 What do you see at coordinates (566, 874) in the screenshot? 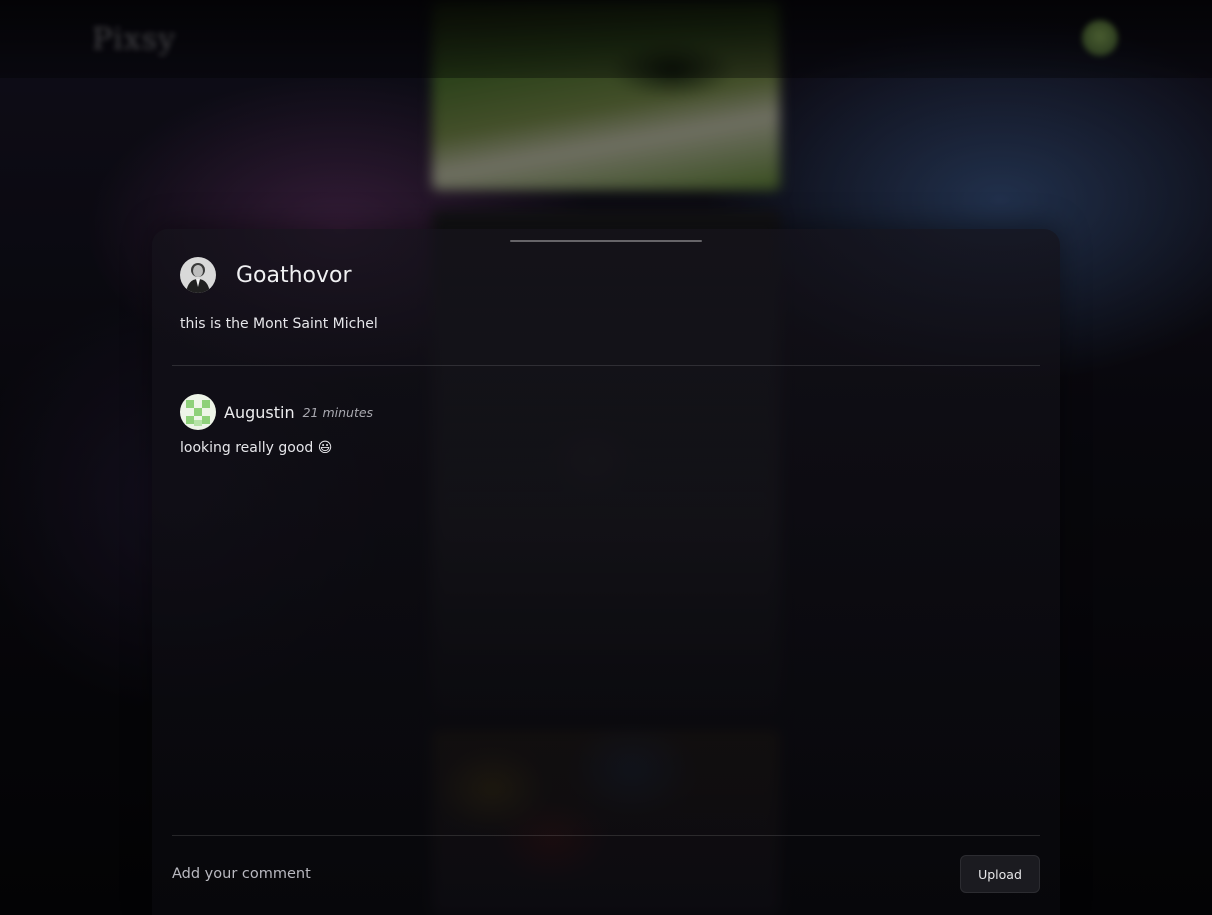
I see `comment-input` at bounding box center [566, 874].